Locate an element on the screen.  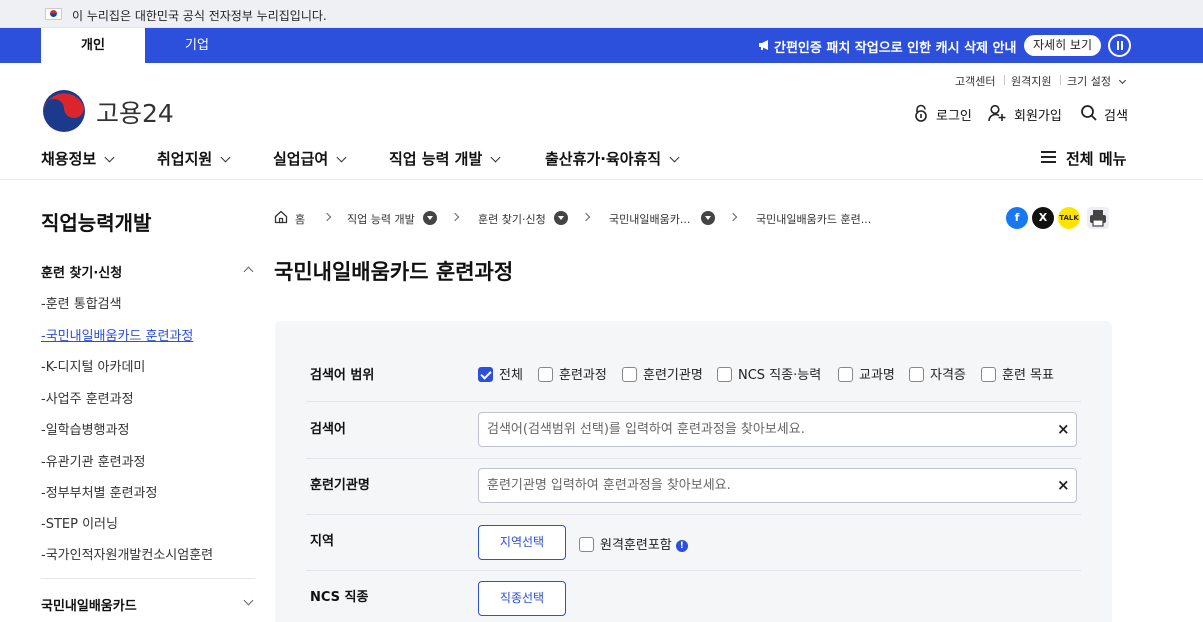
checkbox-checked-icon is located at coordinates (485, 374).